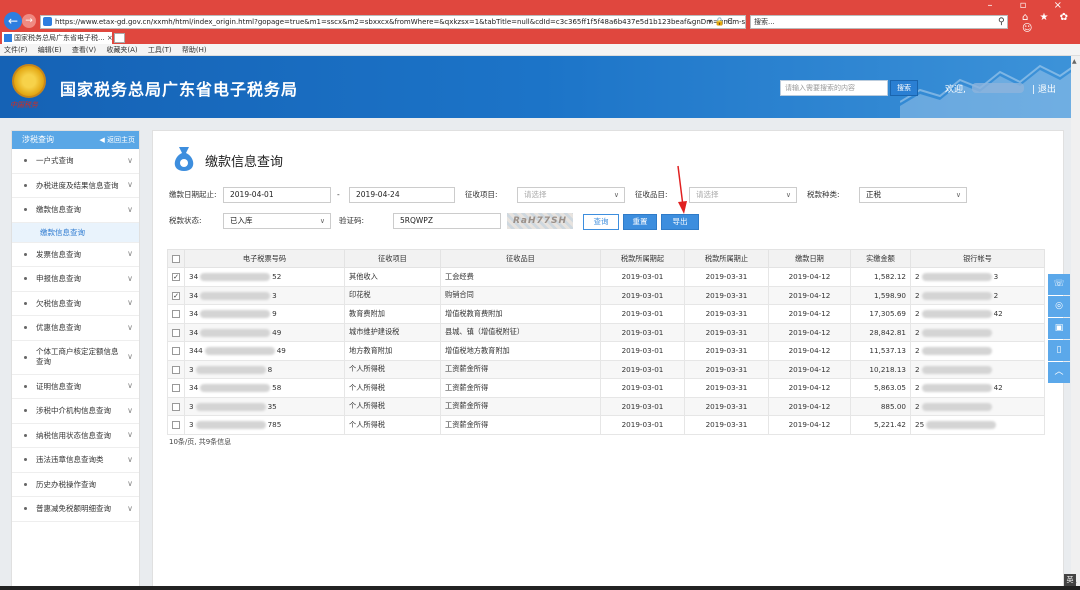 Image resolution: width=1080 pixels, height=590 pixels. I want to click on tax-emblem-icon, so click(29, 81).